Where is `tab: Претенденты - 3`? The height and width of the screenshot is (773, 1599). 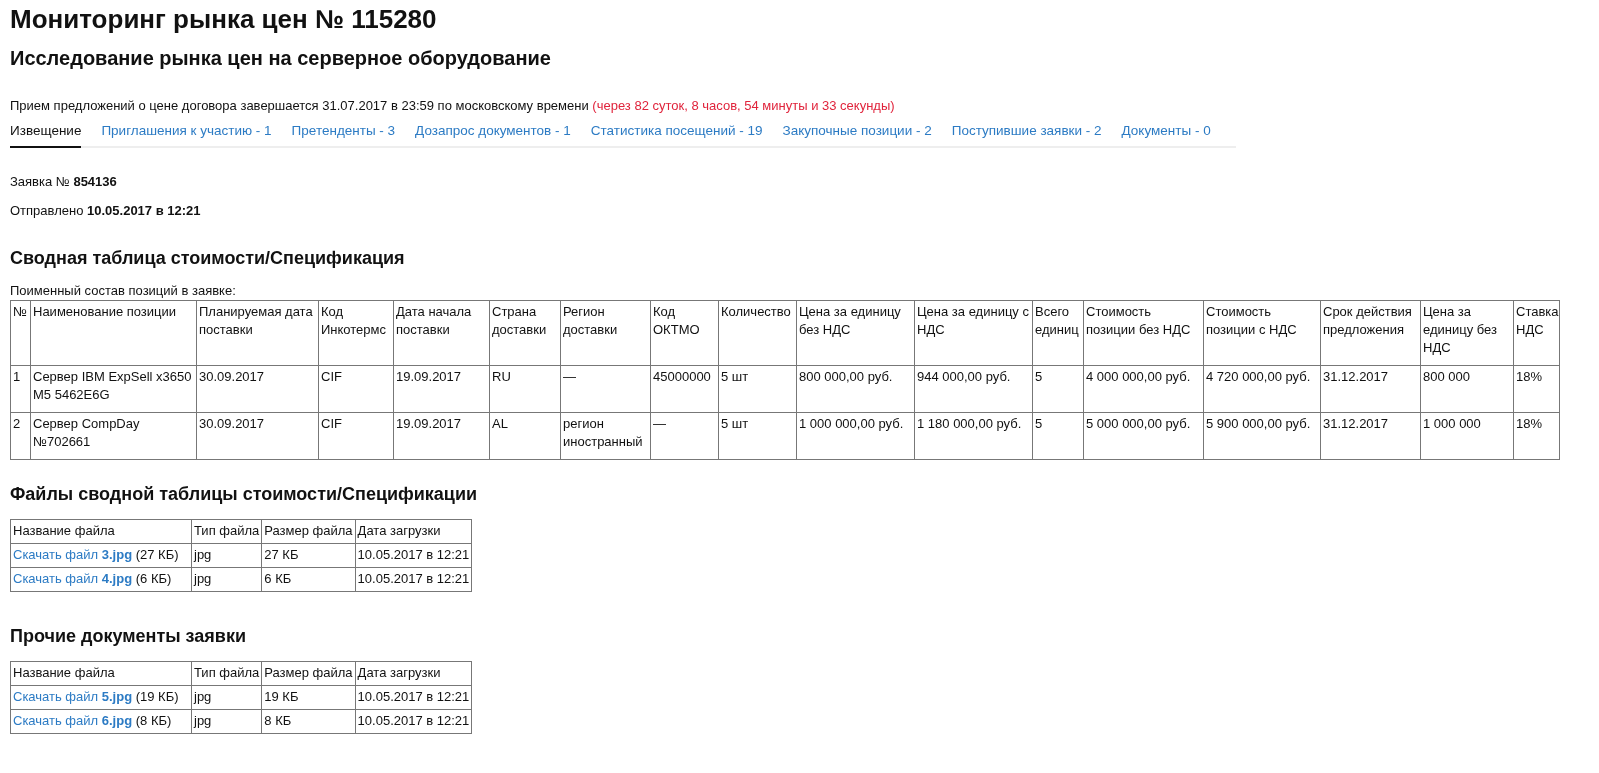 tab: Претенденты - 3 is located at coordinates (343, 133).